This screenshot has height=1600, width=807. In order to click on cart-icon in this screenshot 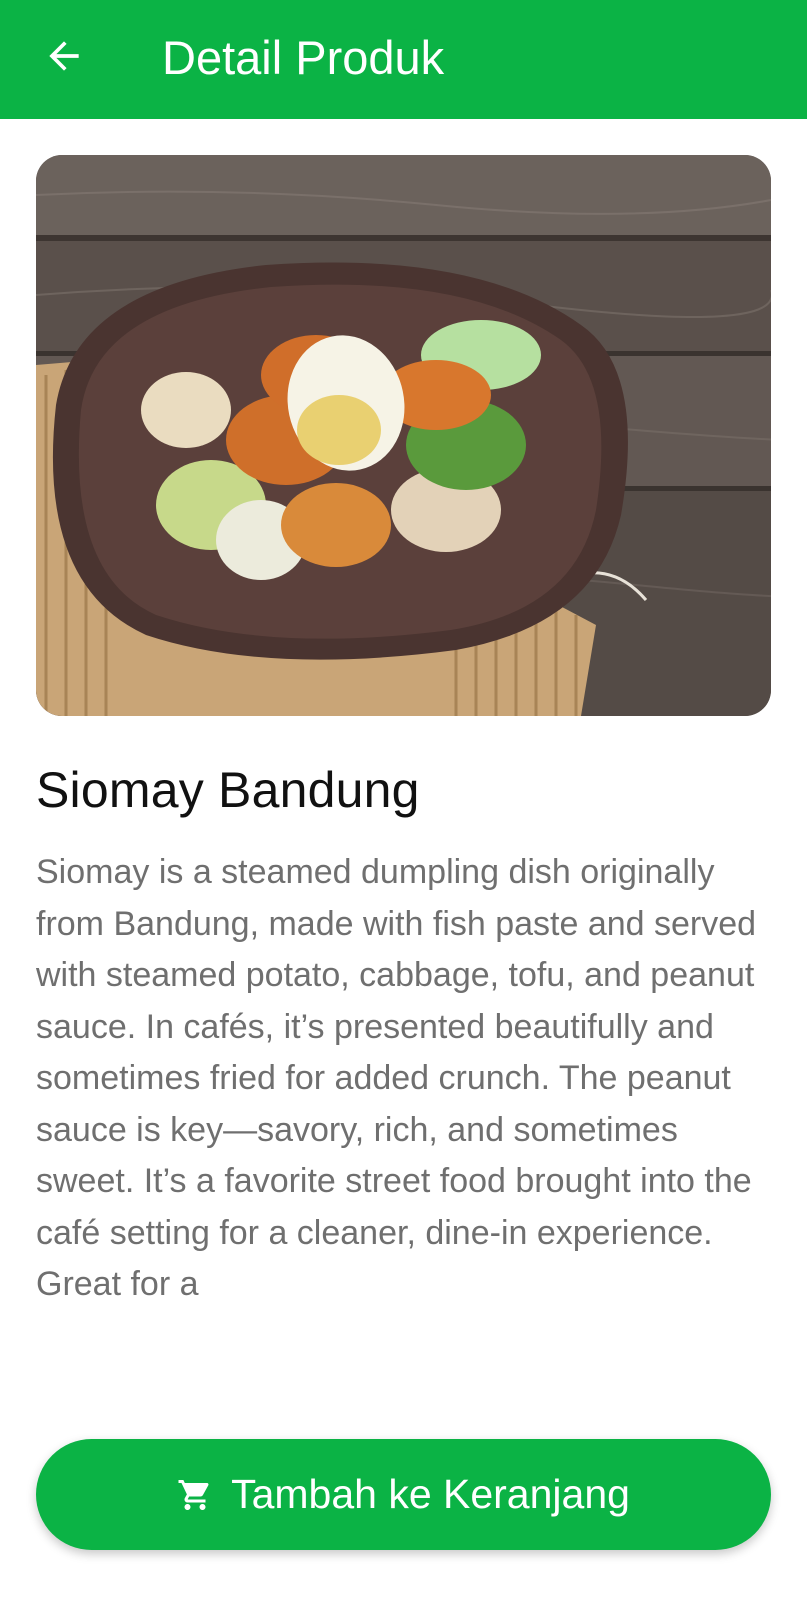, I will do `click(195, 1495)`.